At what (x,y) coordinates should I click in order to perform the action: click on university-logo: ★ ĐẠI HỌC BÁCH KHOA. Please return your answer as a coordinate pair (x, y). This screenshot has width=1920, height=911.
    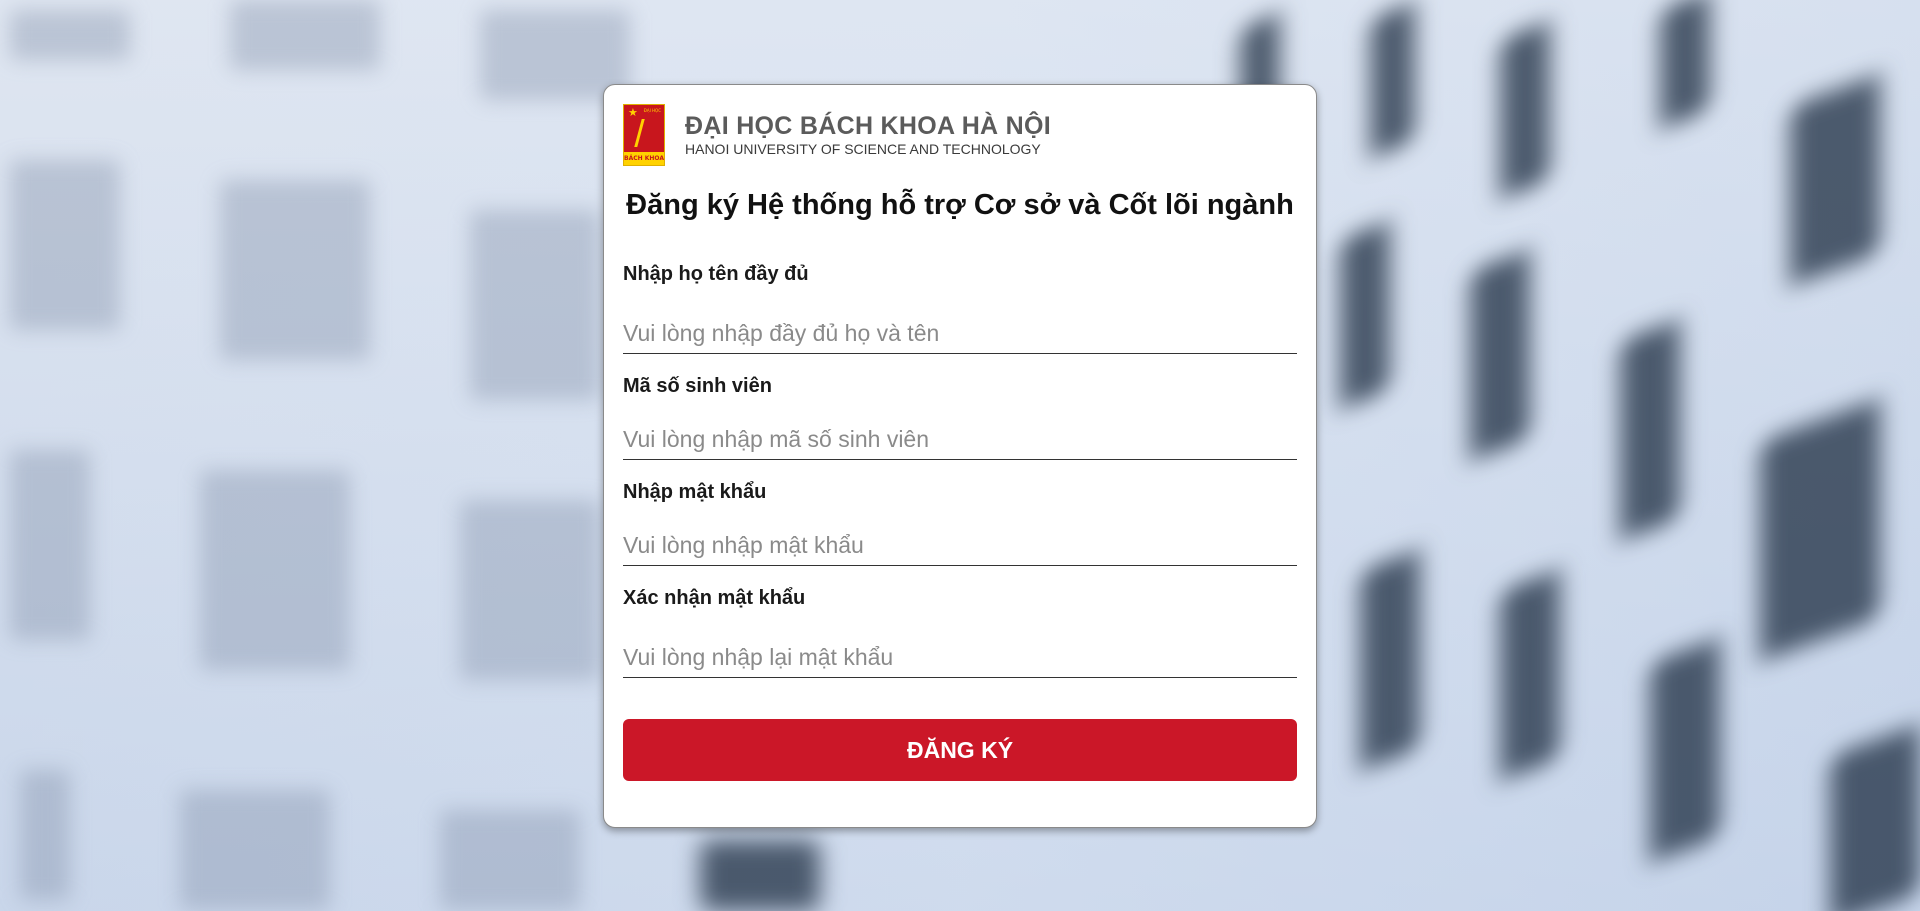
    Looking at the image, I should click on (644, 135).